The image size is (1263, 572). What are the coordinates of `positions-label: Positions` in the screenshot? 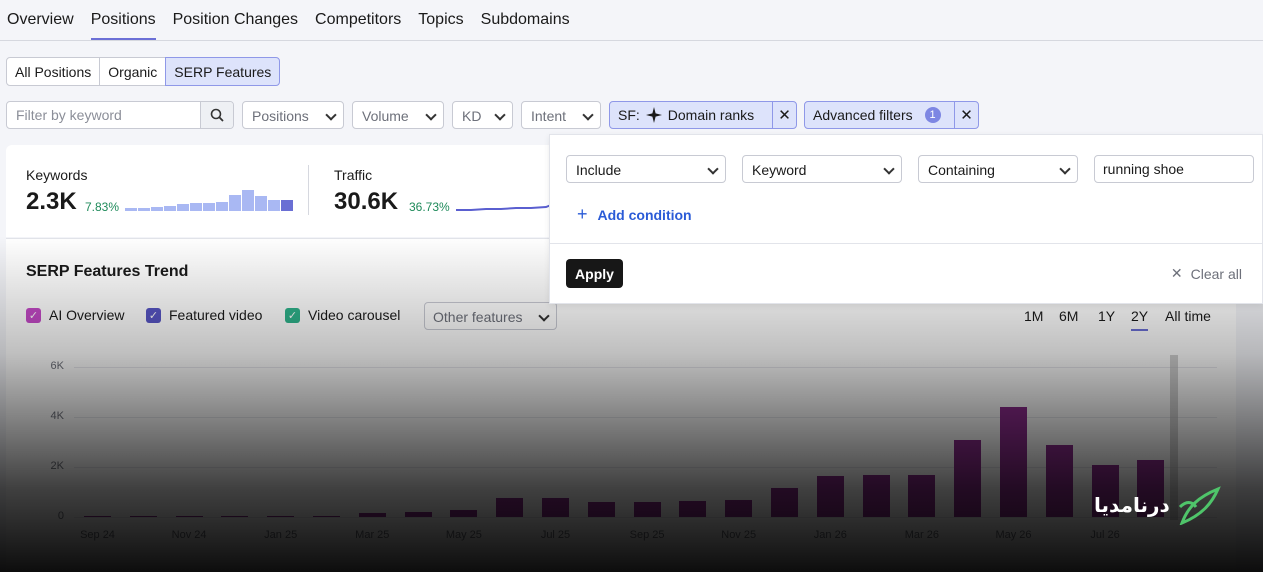 It's located at (280, 116).